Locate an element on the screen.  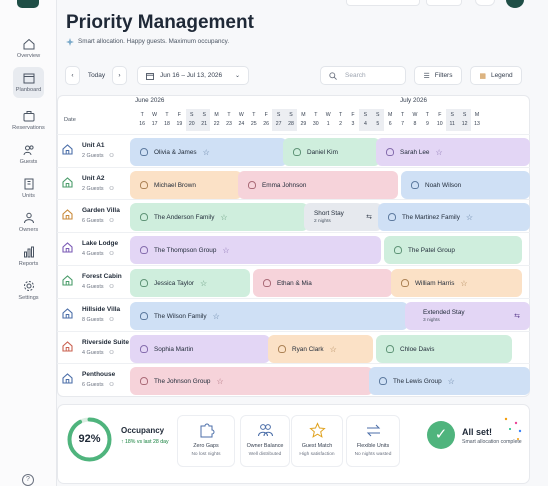
star-icon is located at coordinates (317, 430).